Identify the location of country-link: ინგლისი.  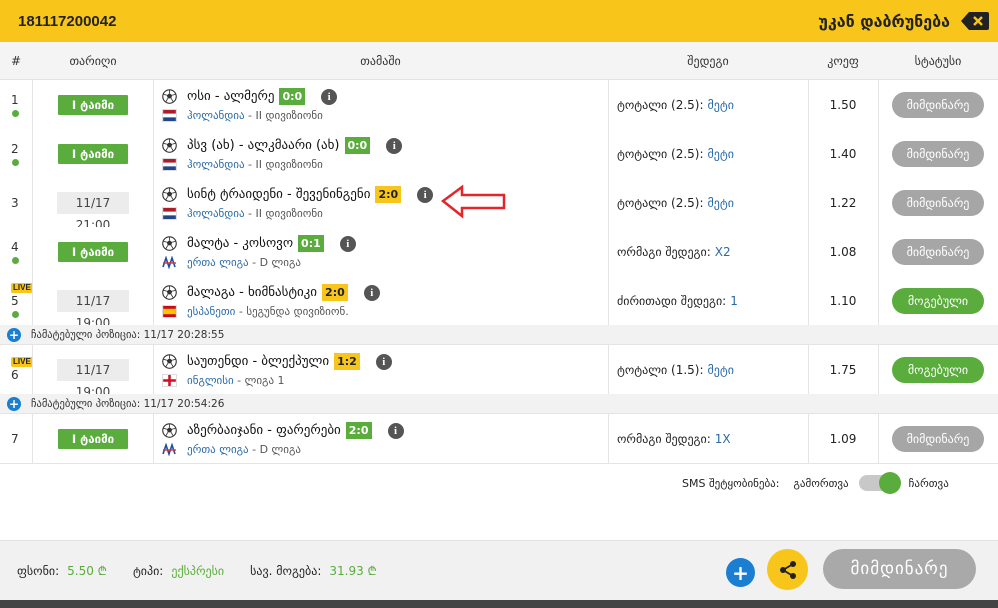
(210, 380).